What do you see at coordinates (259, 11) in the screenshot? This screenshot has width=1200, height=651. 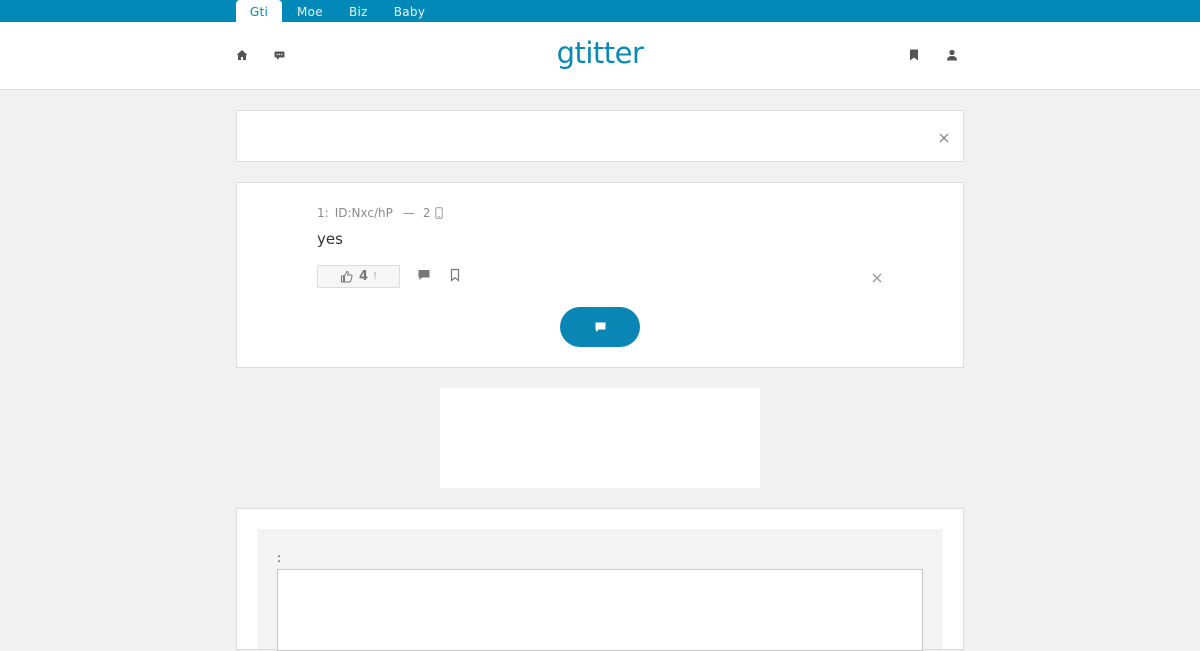 I see `tab-gti: Gti` at bounding box center [259, 11].